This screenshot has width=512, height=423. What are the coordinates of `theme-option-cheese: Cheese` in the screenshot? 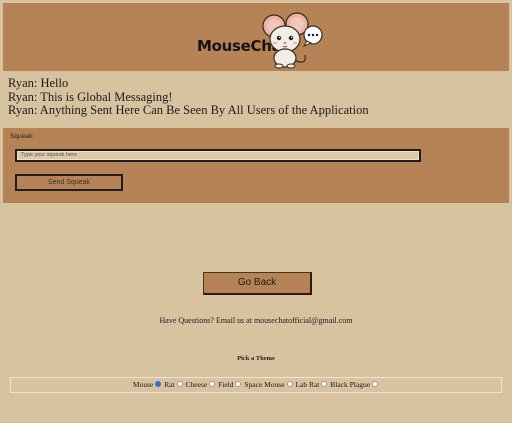 It's located at (201, 385).